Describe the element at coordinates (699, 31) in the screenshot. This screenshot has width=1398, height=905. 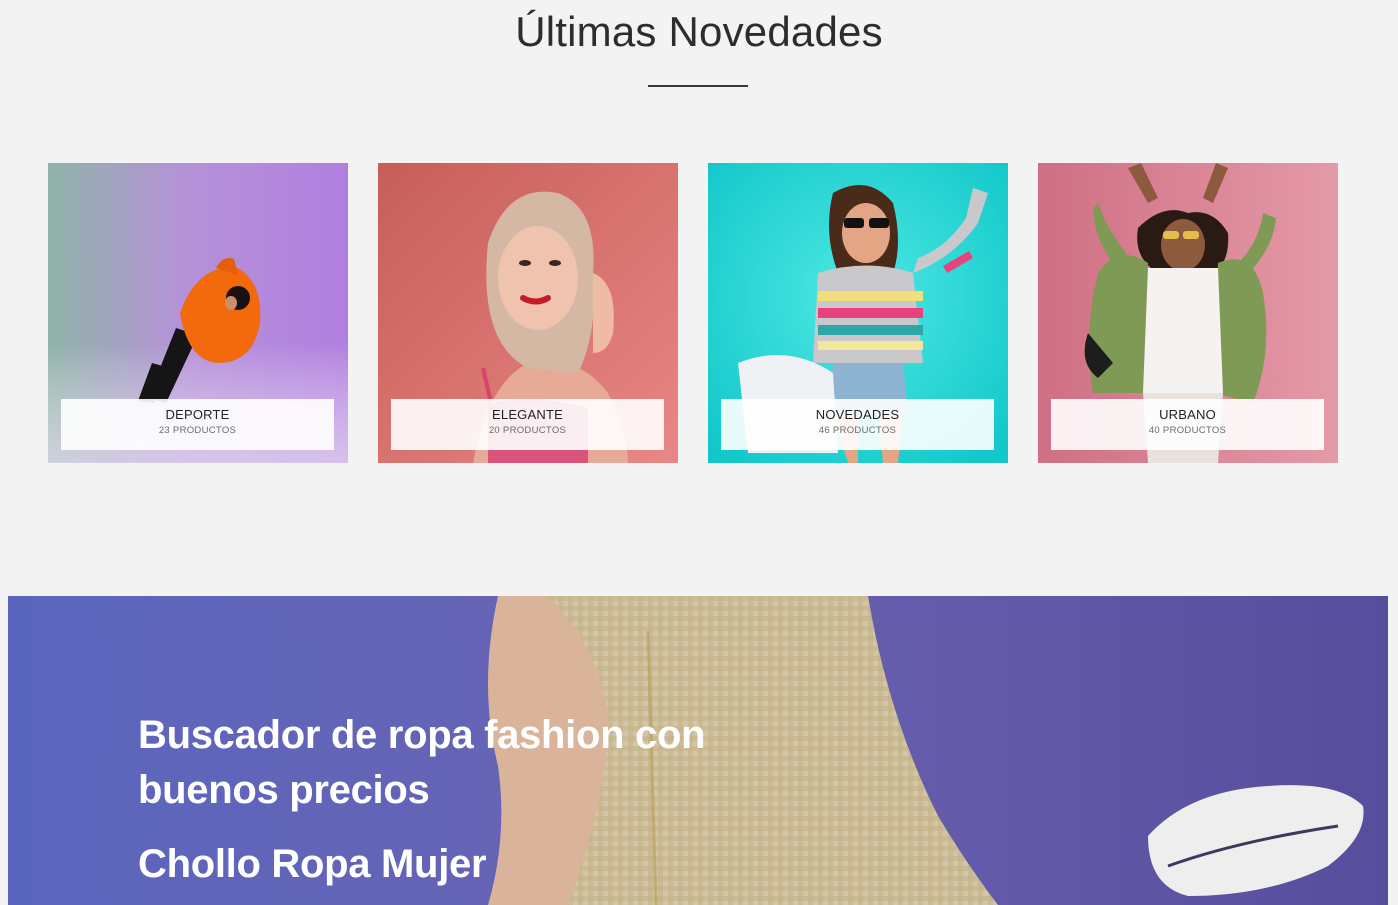
I see `section-title: Últimas Novedades` at that location.